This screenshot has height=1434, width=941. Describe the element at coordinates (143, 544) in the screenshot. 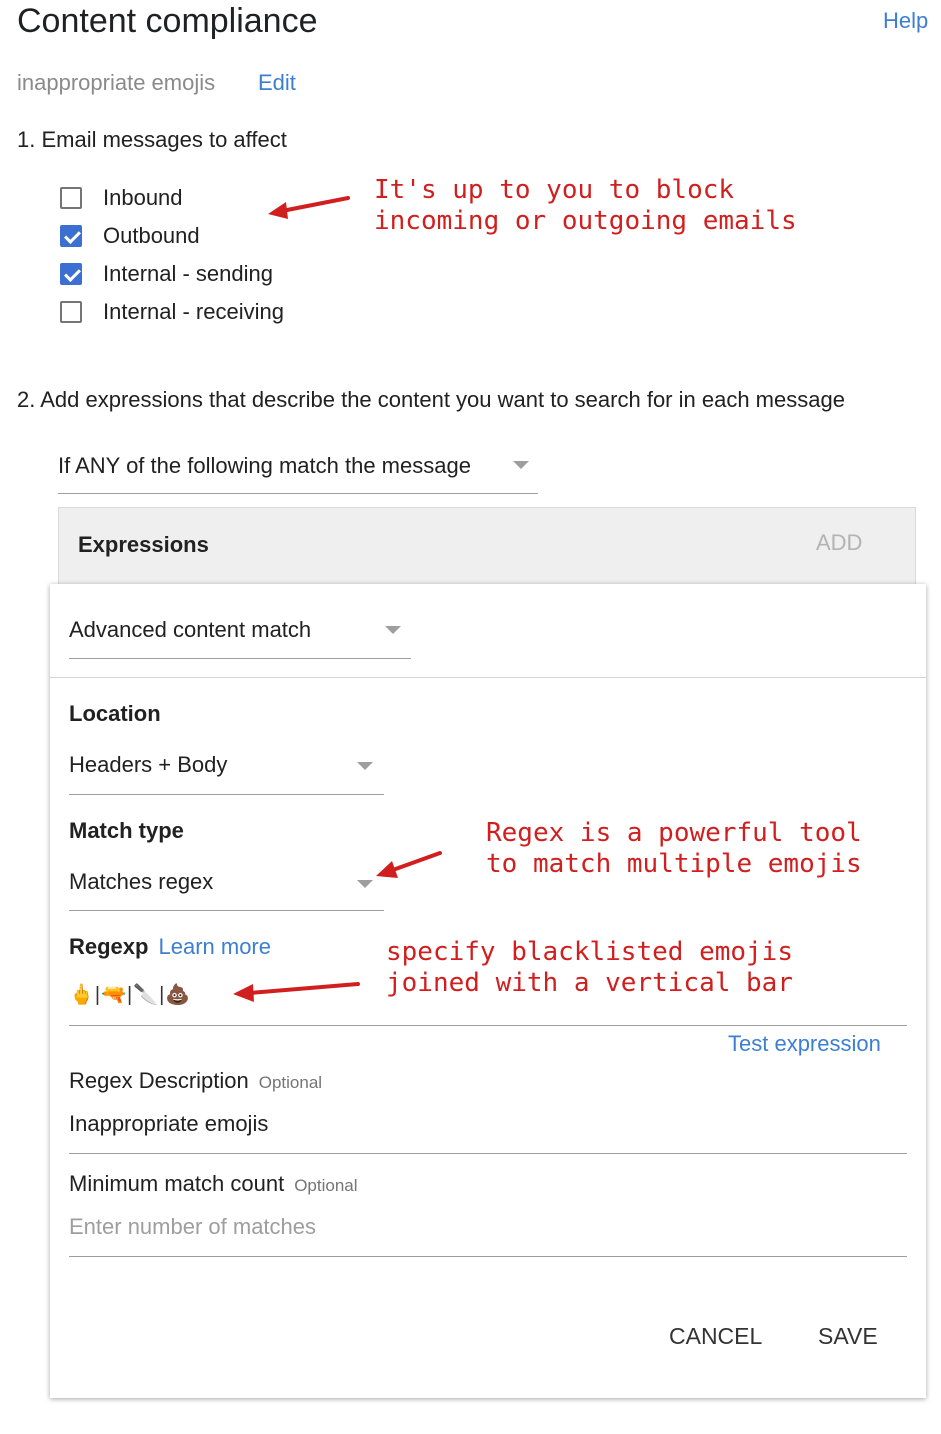

I see `expressions-title: Expressions` at that location.